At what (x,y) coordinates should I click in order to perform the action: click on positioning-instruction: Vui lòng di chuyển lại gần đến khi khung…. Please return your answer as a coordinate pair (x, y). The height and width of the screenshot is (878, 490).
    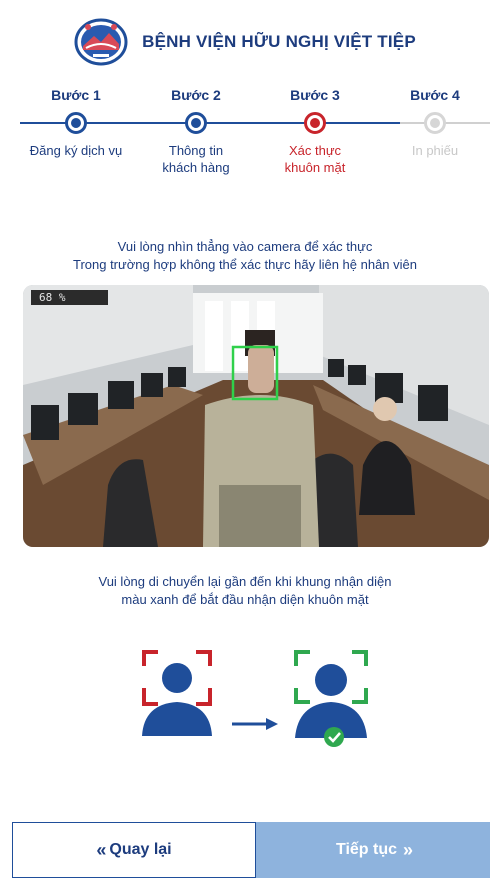
    Looking at the image, I should click on (245, 591).